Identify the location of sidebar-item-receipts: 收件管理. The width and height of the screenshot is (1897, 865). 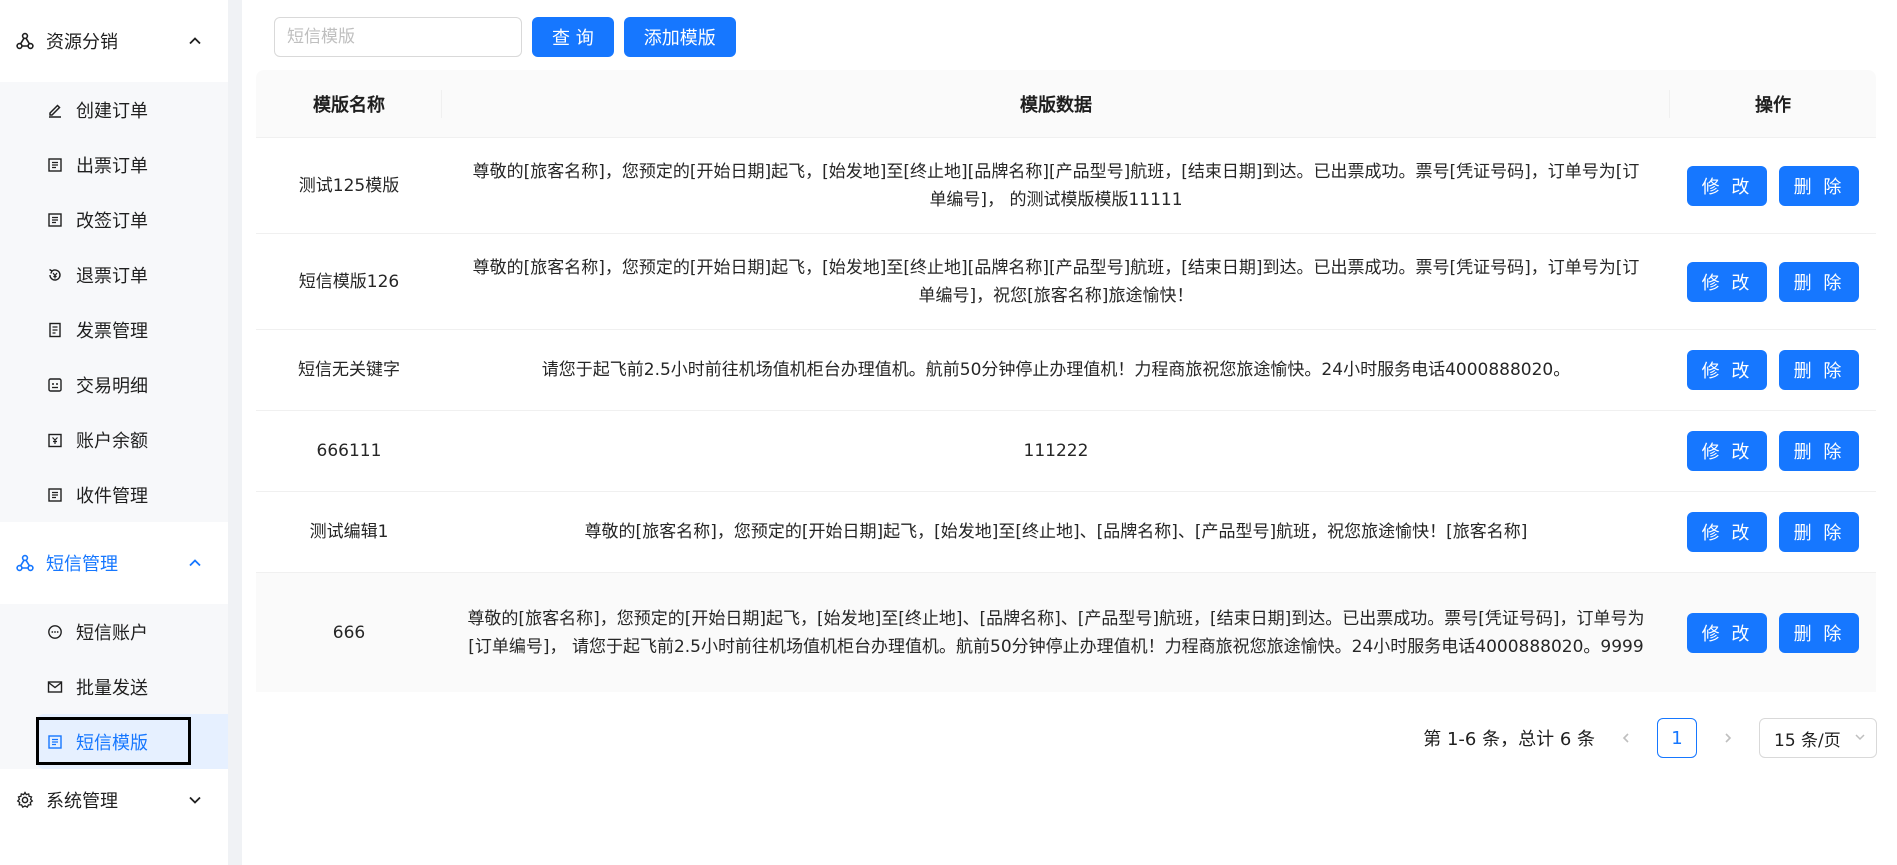
(114, 494).